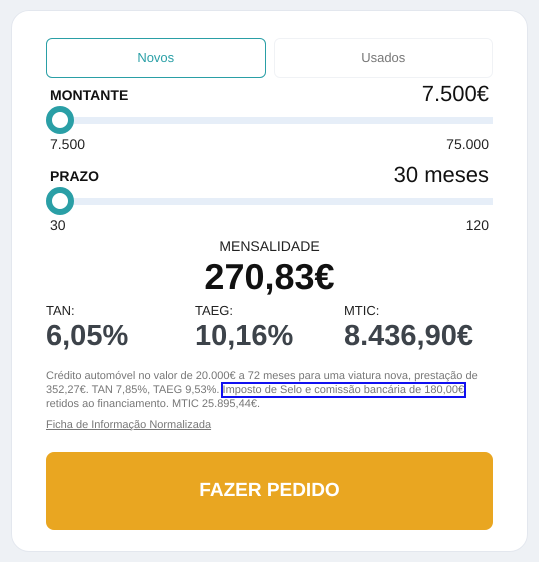  Describe the element at coordinates (383, 58) in the screenshot. I see `tab: Usados` at that location.